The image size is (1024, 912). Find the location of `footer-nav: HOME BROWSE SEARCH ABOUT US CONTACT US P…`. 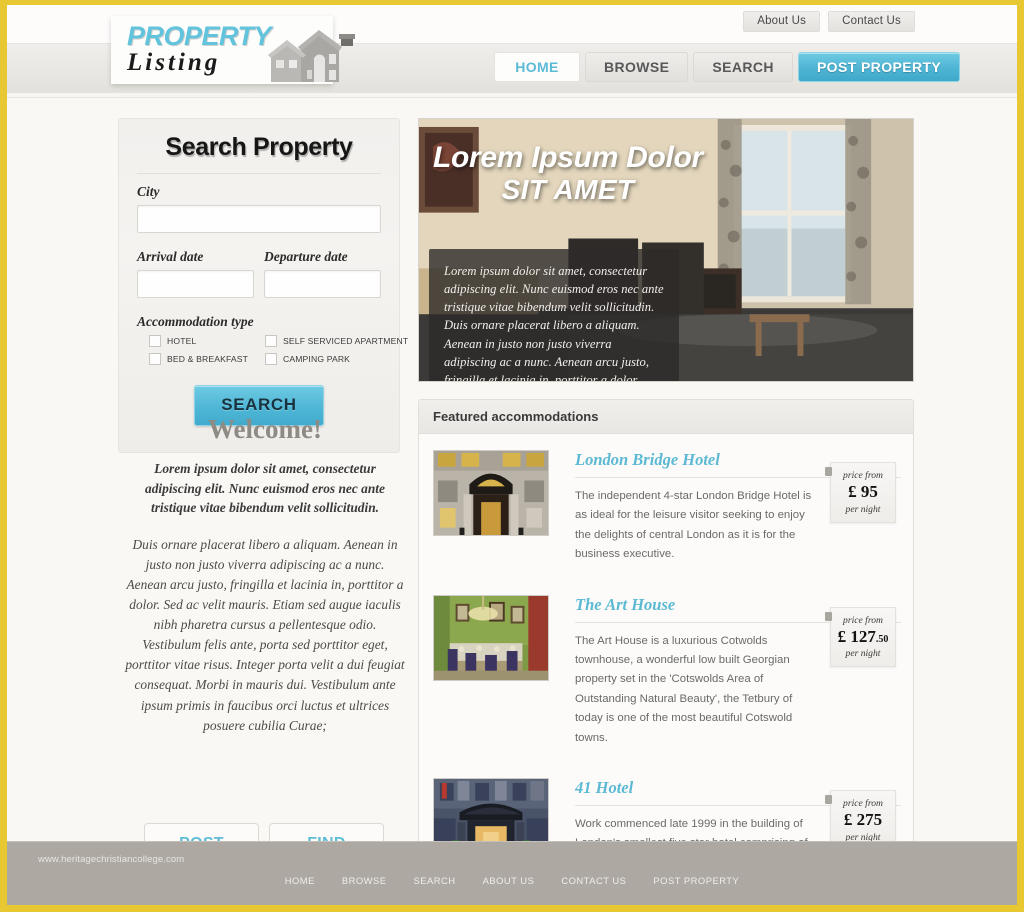

footer-nav: HOME BROWSE SEARCH ABOUT US CONTACT US P… is located at coordinates (512, 880).